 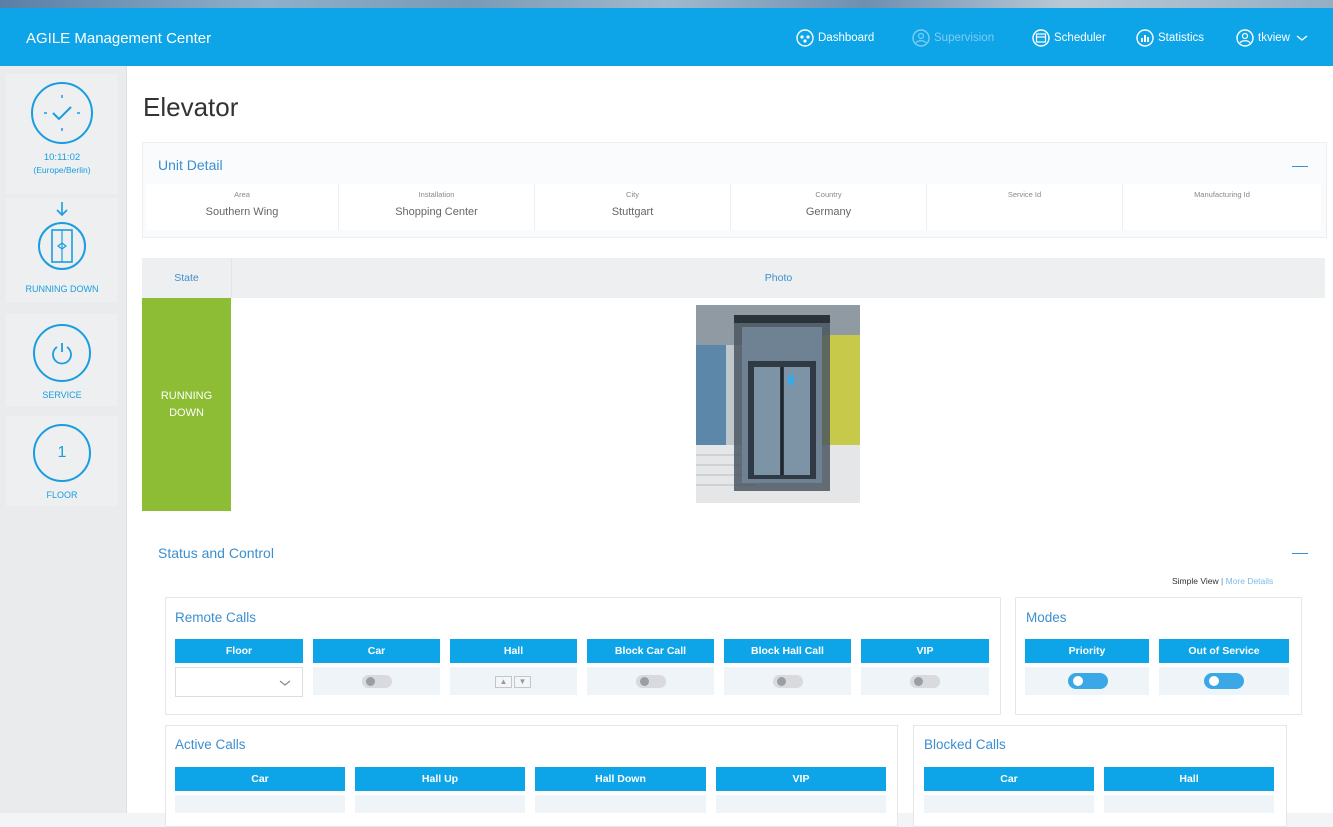 What do you see at coordinates (513, 651) in the screenshot?
I see `remote-hall-header: Hall` at bounding box center [513, 651].